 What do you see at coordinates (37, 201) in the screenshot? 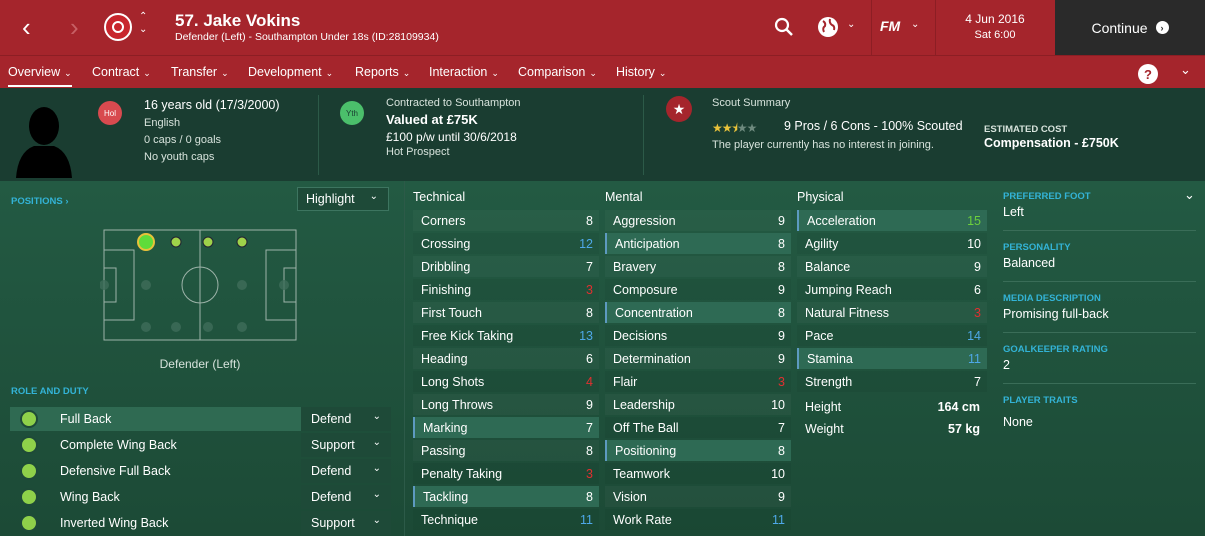
I see `positions-label: POSITIONS` at bounding box center [37, 201].